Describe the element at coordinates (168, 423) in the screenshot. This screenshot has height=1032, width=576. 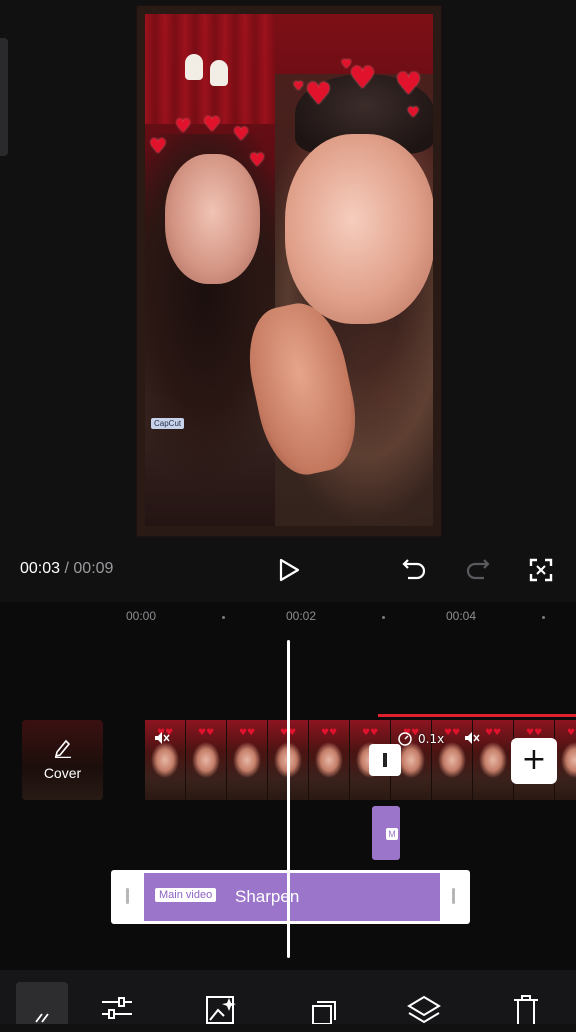
I see `watermark: CapCut` at that location.